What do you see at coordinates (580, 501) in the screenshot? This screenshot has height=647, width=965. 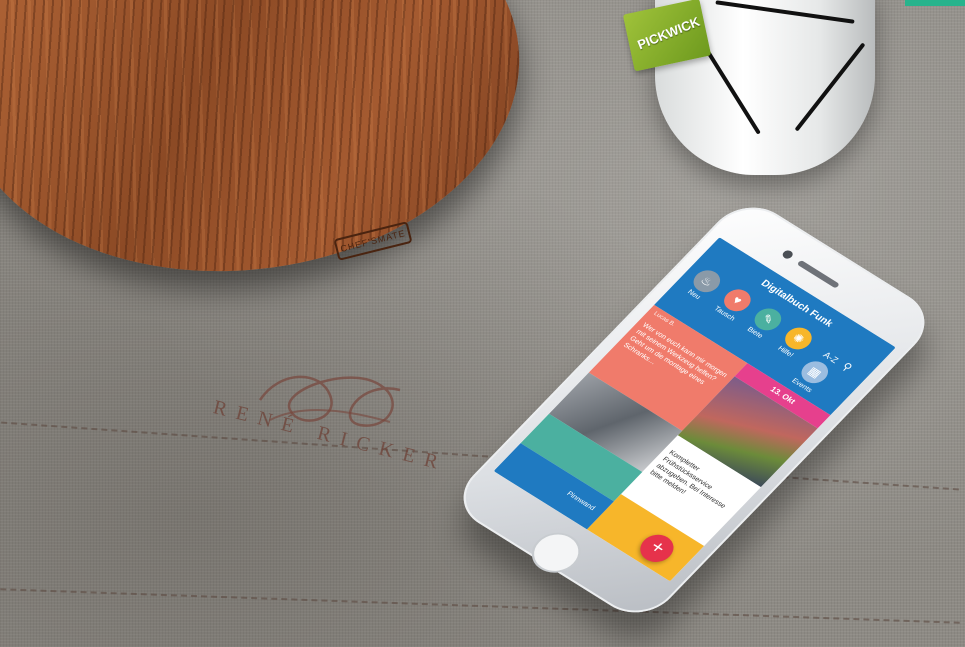 I see `bottom-bar-label: Pinnwand` at bounding box center [580, 501].